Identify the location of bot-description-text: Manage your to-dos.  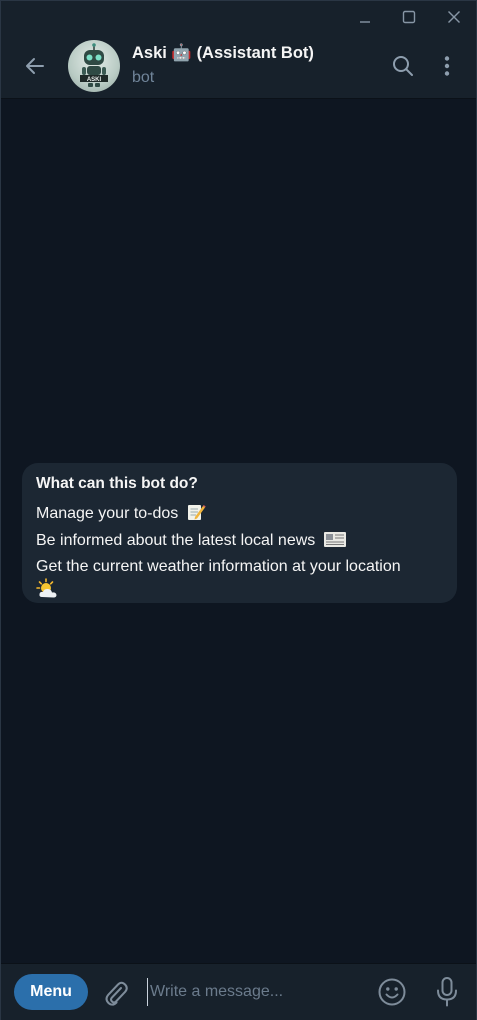
(107, 513).